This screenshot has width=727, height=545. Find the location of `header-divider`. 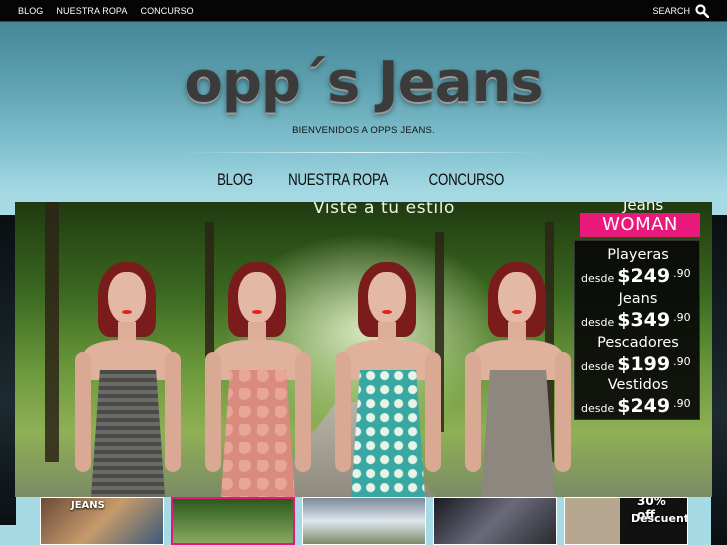

header-divider is located at coordinates (363, 152).